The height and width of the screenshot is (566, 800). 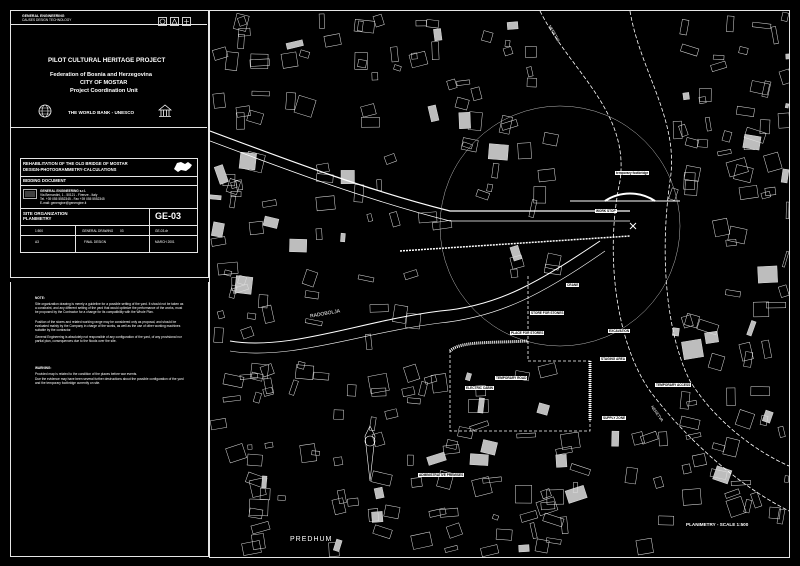 I want to click on label-place-stores: PLACE FOR STORES, so click(x=527, y=333).